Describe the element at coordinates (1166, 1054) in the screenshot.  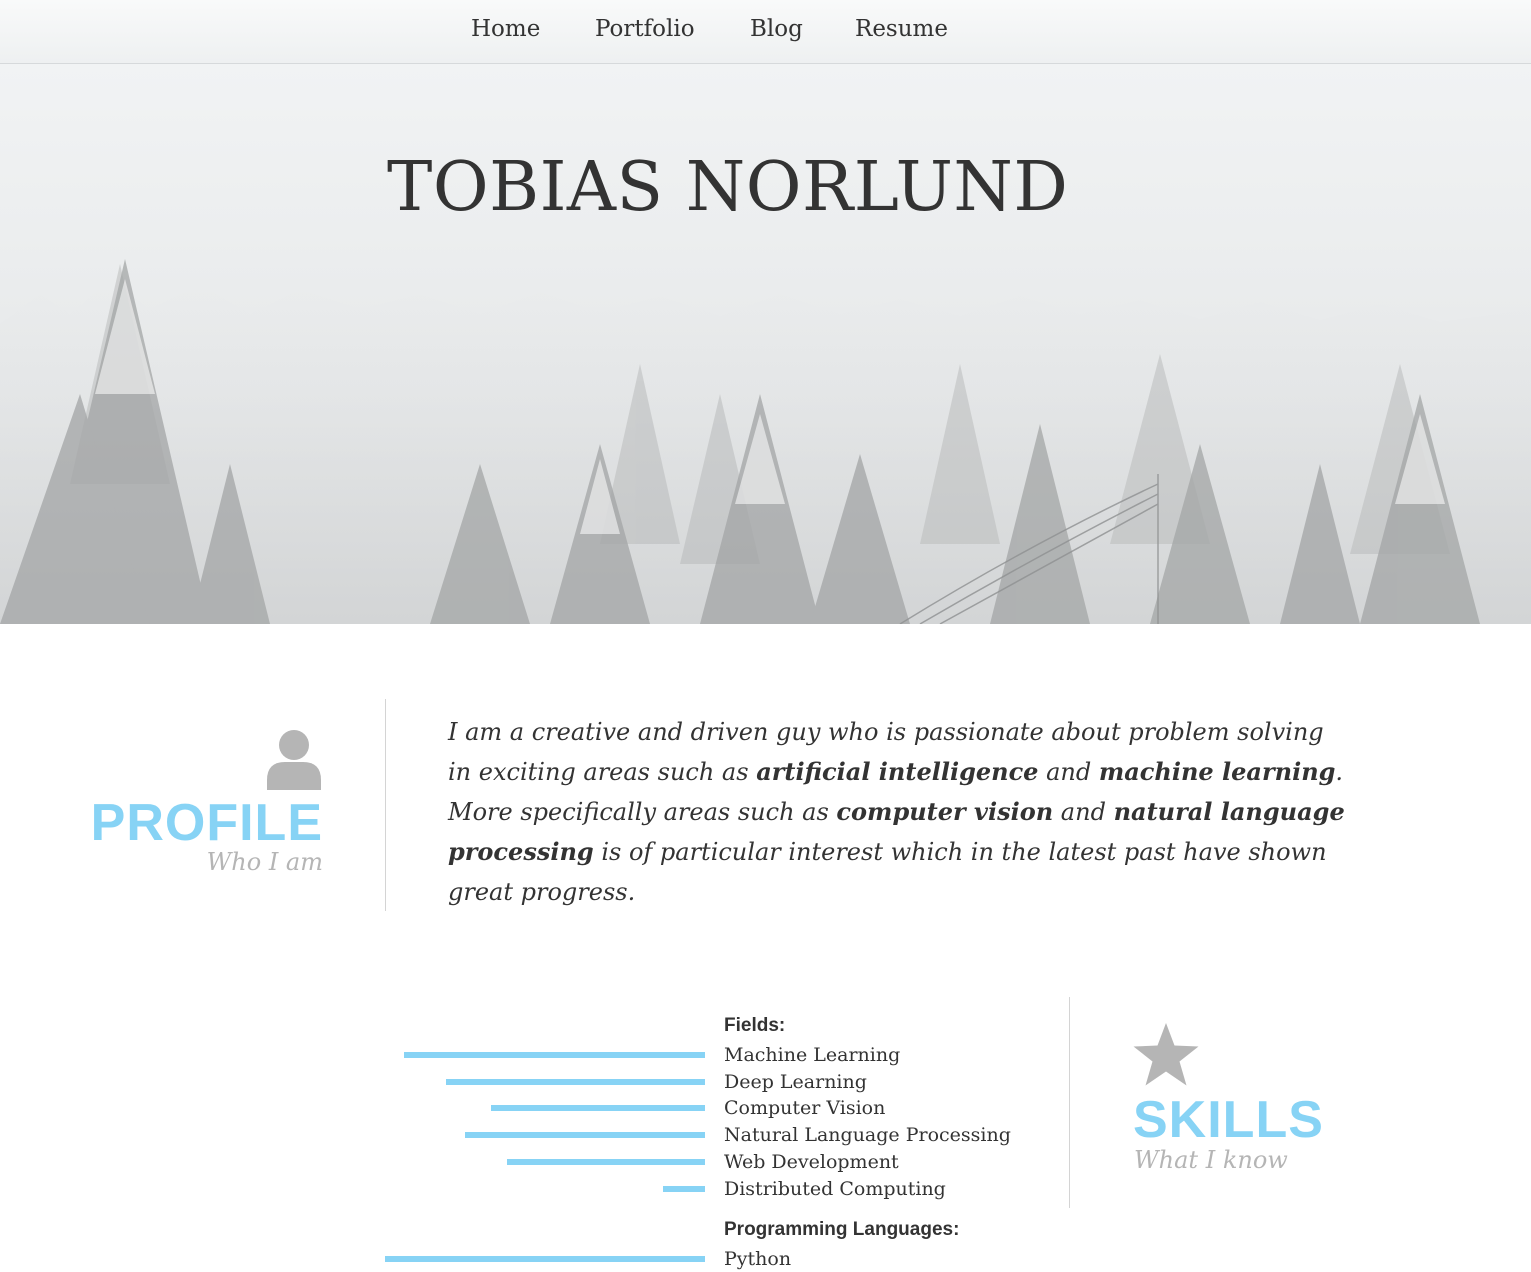
I see `star-icon` at that location.